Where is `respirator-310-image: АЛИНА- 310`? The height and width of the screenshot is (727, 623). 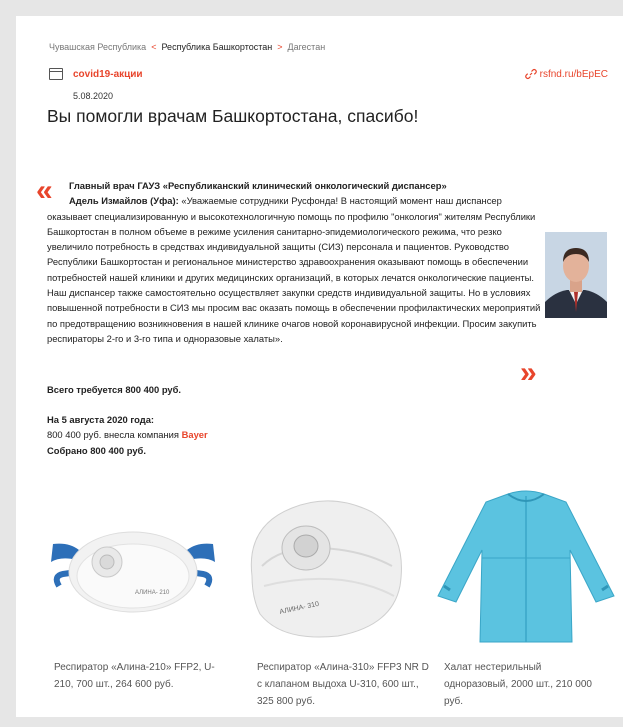 respirator-310-image: АЛИНА- 310 is located at coordinates (326, 569).